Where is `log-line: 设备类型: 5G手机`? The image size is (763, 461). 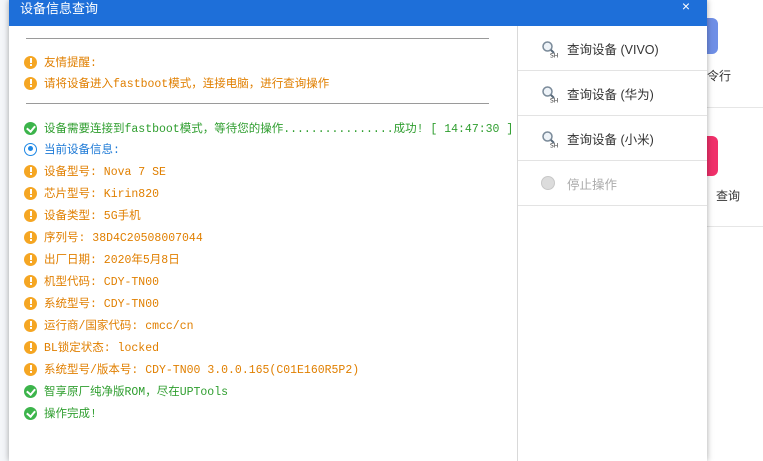
log-line: 设备类型: 5G手机 is located at coordinates (82, 215).